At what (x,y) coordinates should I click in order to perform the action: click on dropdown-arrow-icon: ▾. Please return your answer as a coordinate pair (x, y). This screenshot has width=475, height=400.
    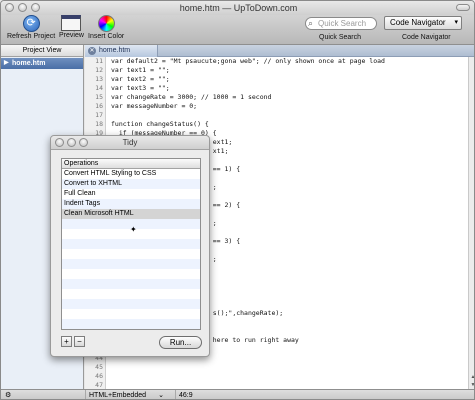
    Looking at the image, I should click on (456, 22).